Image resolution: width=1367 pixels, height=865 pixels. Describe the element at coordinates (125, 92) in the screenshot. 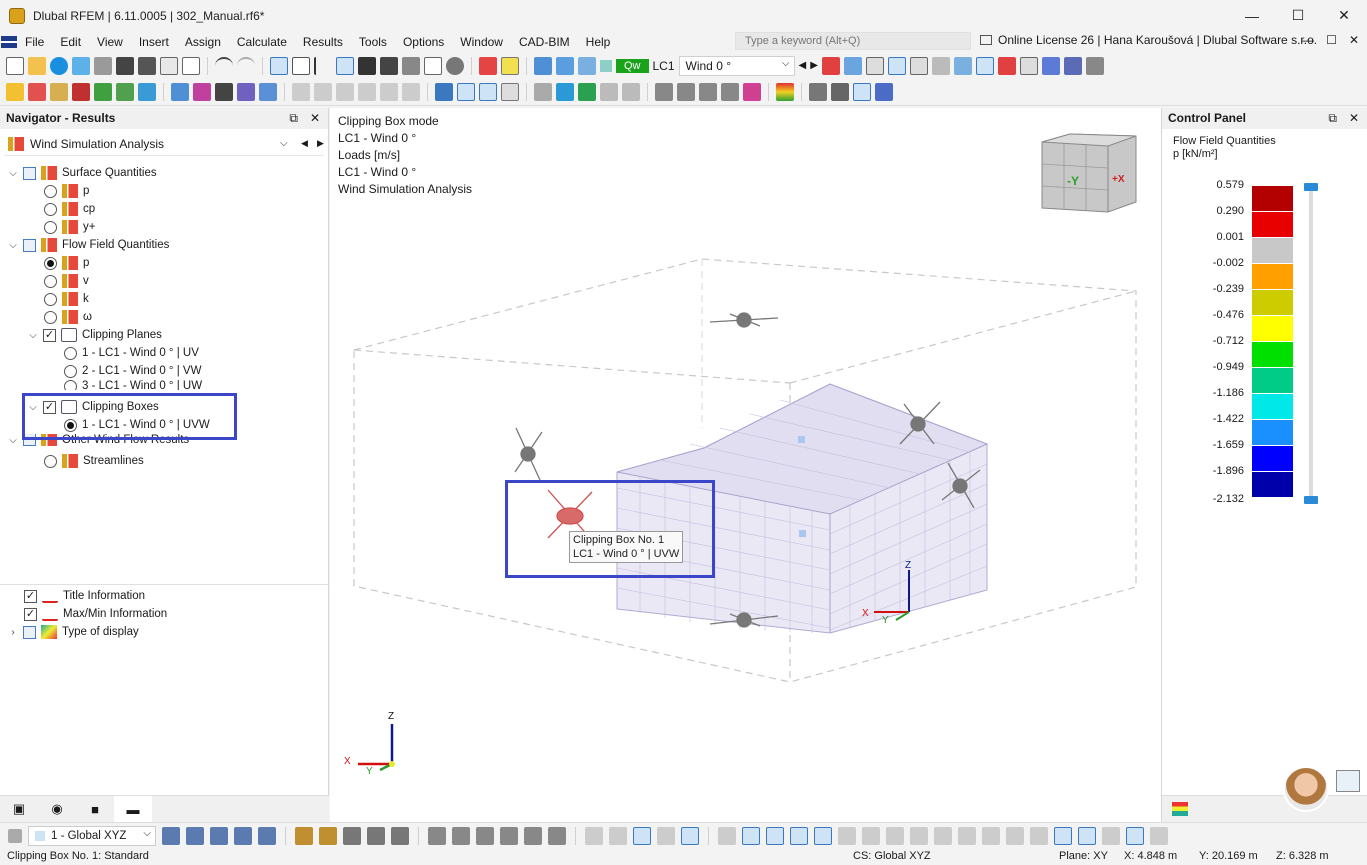

I see `hinge-icon` at that location.